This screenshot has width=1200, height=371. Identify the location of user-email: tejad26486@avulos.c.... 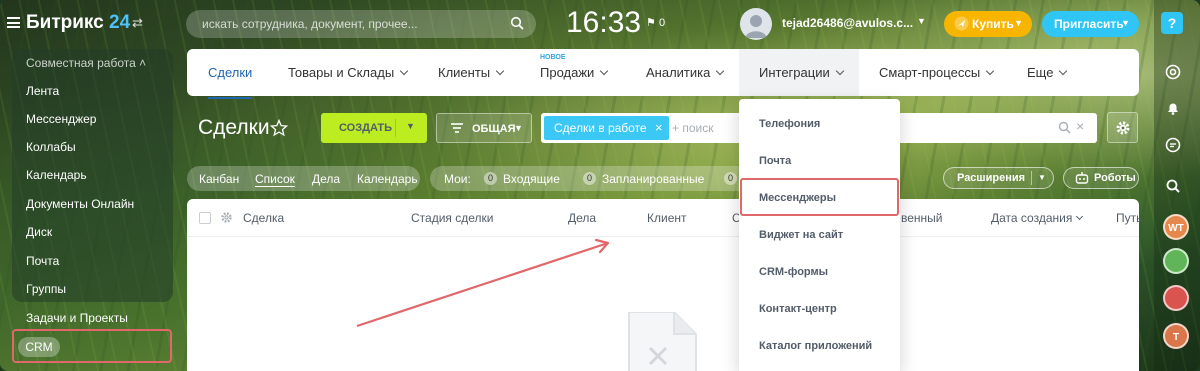
(847, 23).